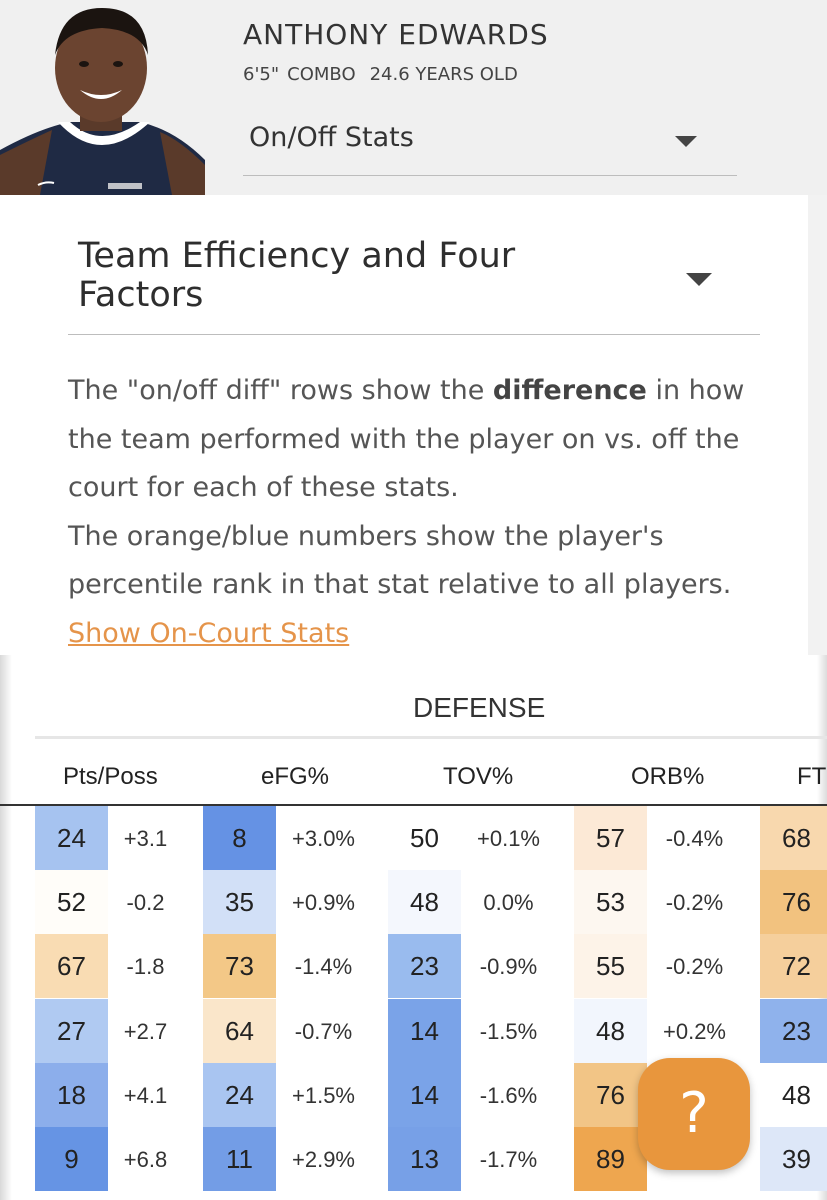 This screenshot has height=1200, width=827. I want to click on percentile-rank-cell: 39, so click(793, 1159).